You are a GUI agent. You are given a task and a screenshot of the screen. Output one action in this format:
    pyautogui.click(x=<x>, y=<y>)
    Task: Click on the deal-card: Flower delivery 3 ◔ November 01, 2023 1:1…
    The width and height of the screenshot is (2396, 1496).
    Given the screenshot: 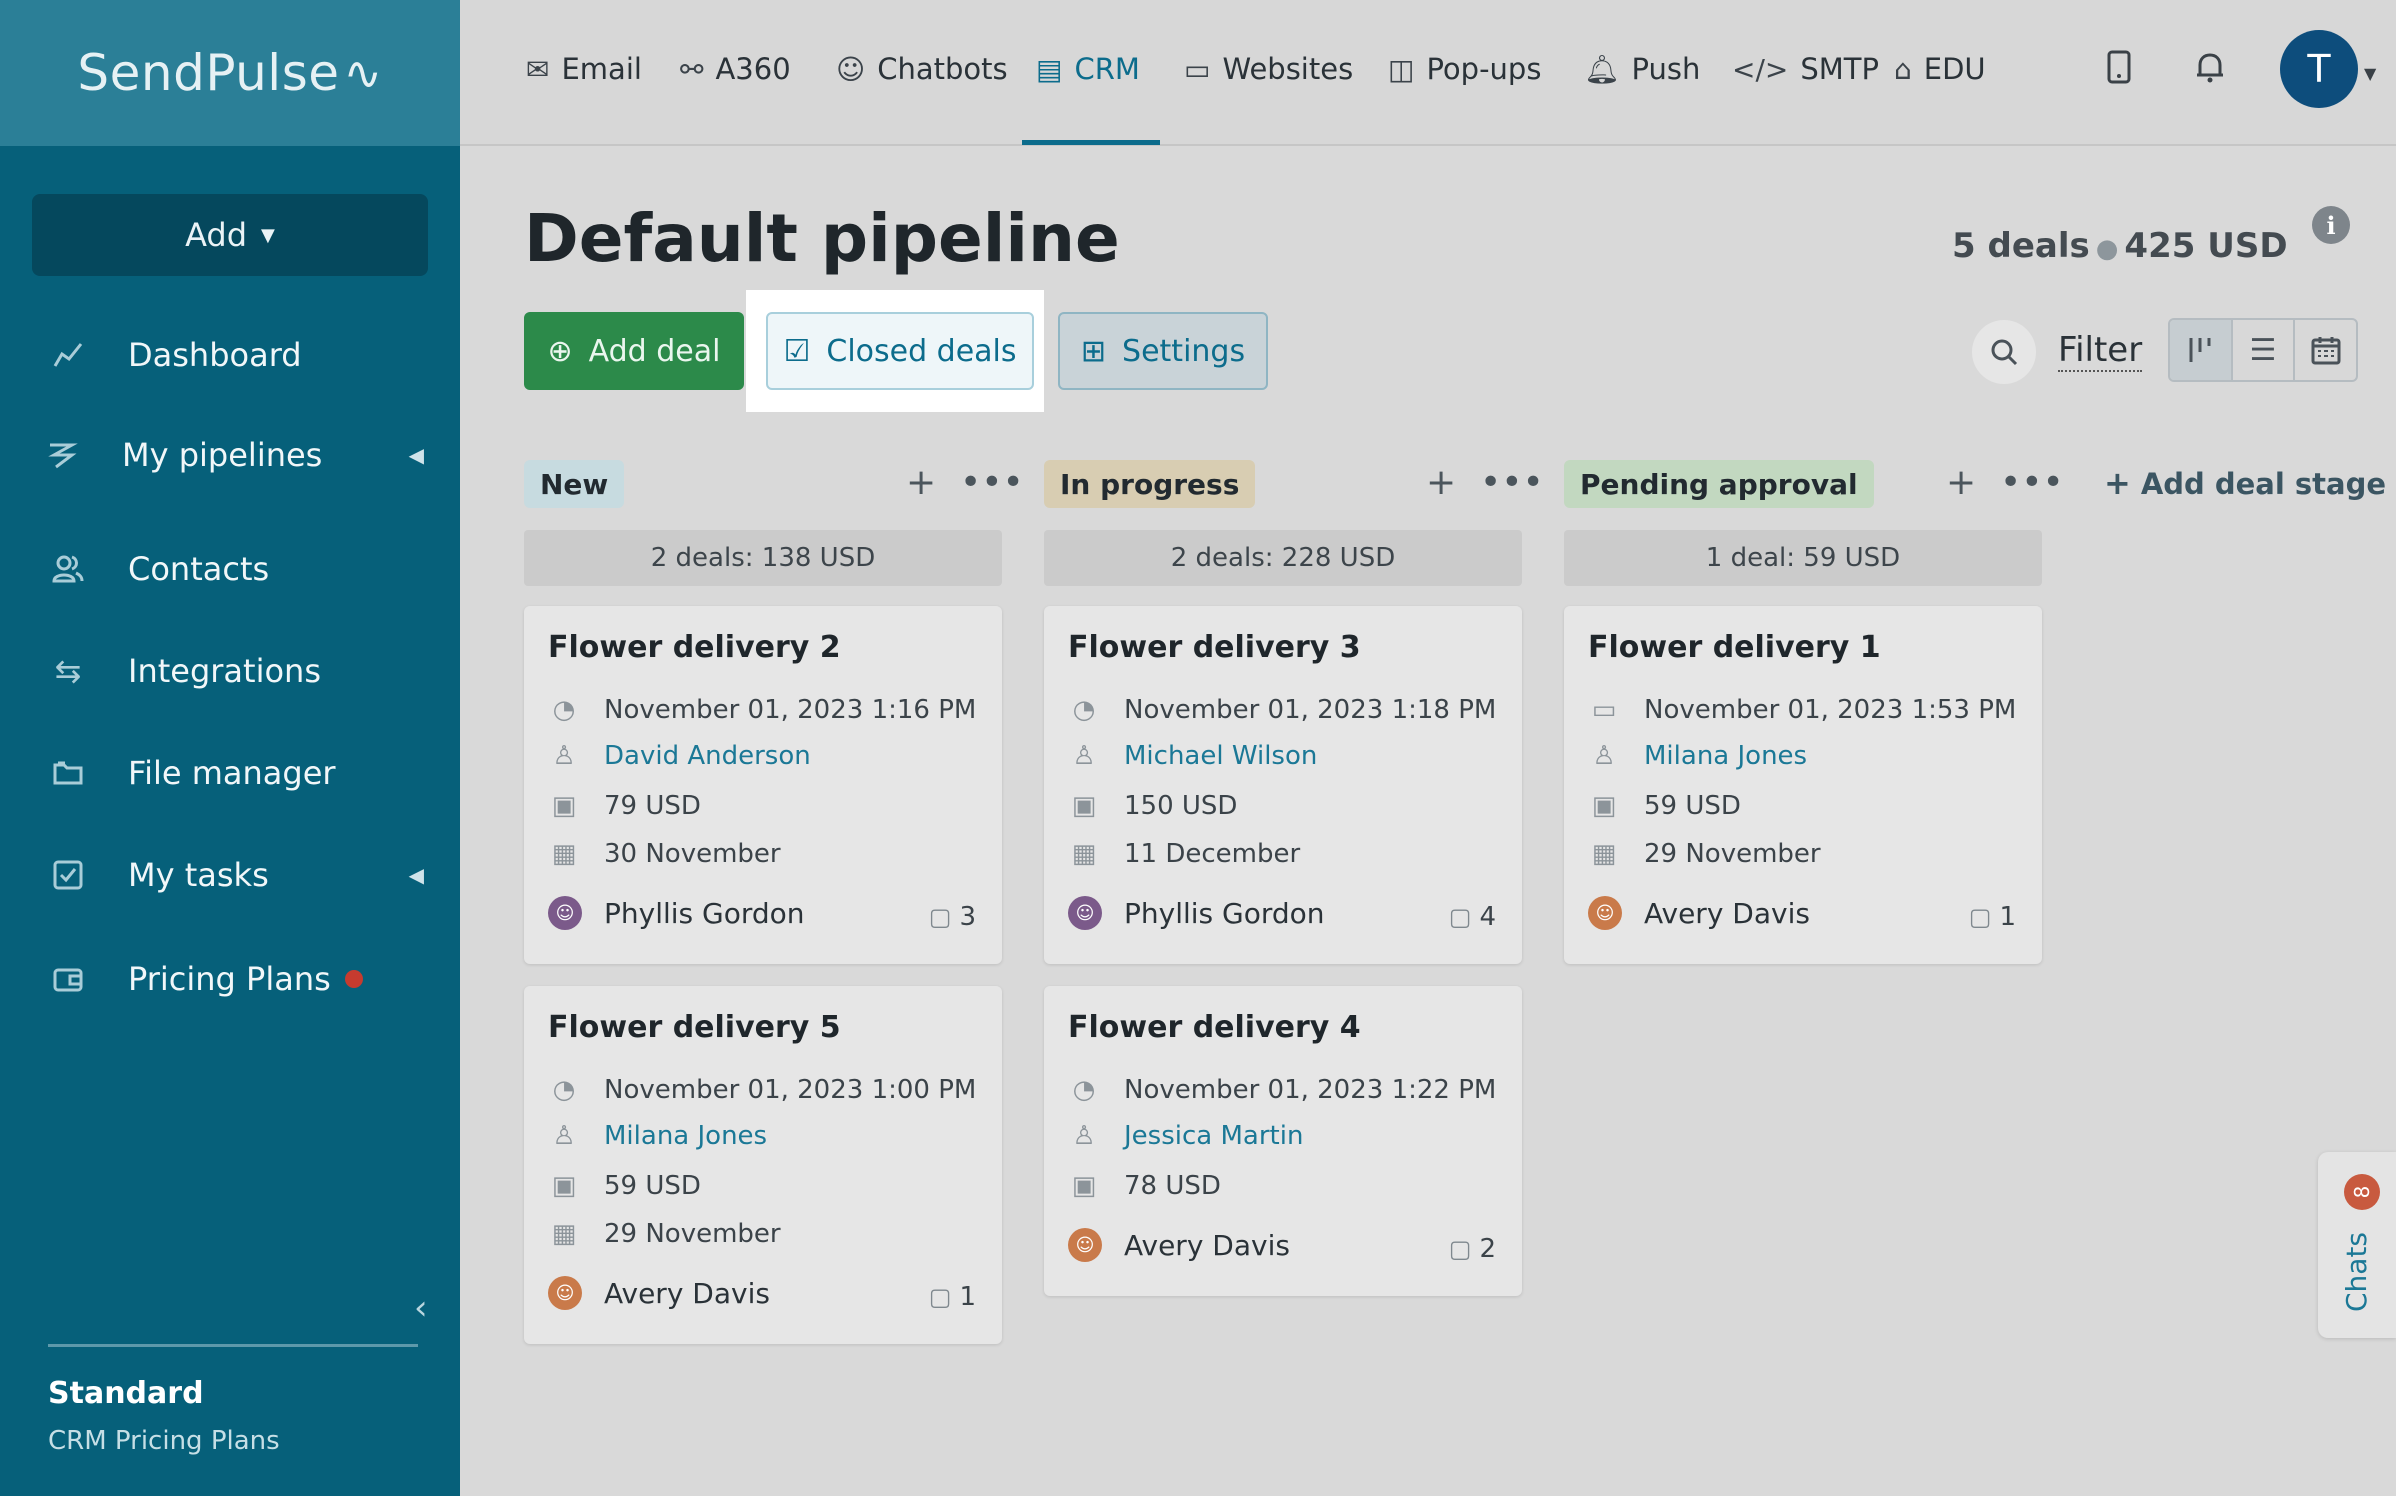 What is the action you would take?
    pyautogui.click(x=1283, y=785)
    